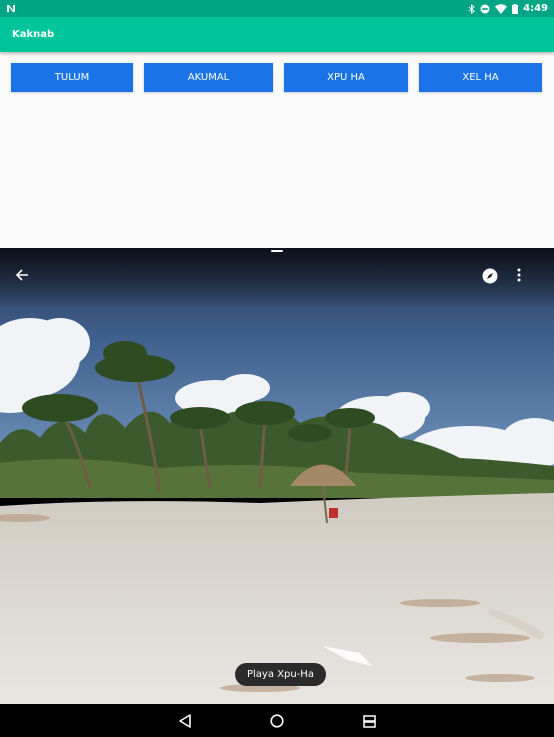 This screenshot has width=554, height=737. What do you see at coordinates (72, 77) in the screenshot?
I see `tulum-button: TULUM` at bounding box center [72, 77].